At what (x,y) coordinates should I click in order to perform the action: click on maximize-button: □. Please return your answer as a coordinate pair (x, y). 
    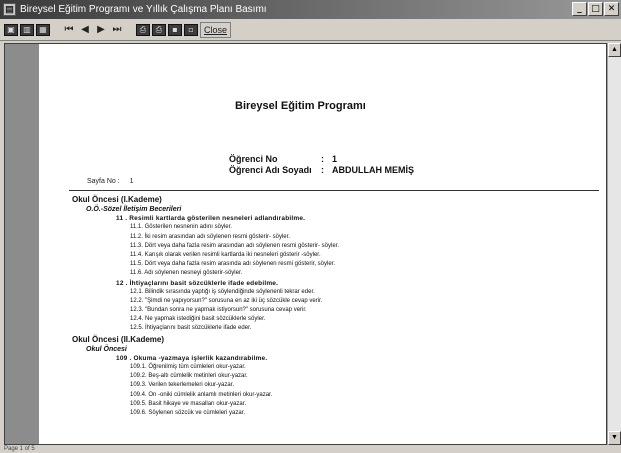
    Looking at the image, I should click on (595, 9).